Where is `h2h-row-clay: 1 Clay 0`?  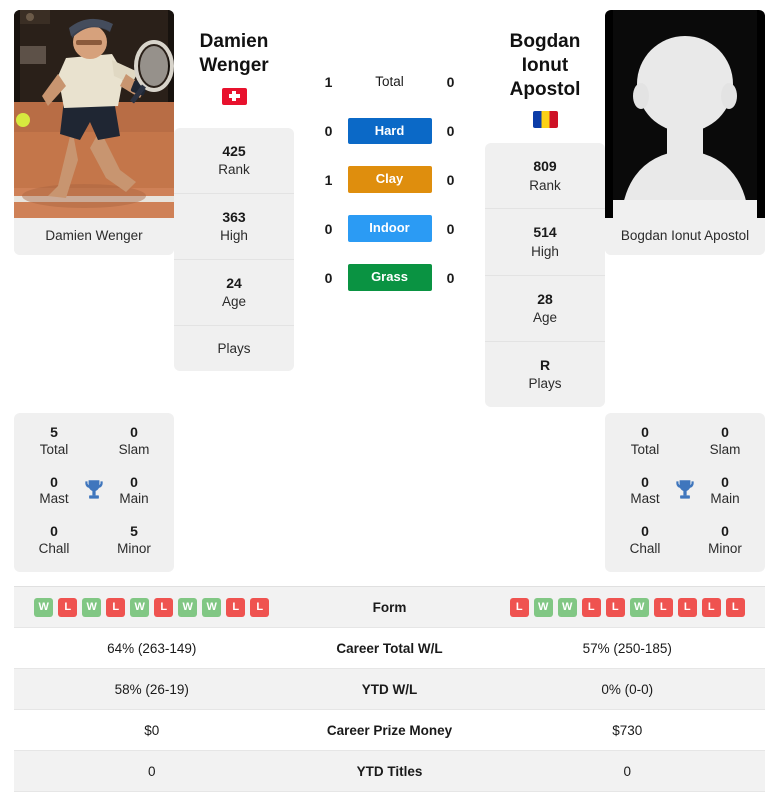 h2h-row-clay: 1 Clay 0 is located at coordinates (389, 180).